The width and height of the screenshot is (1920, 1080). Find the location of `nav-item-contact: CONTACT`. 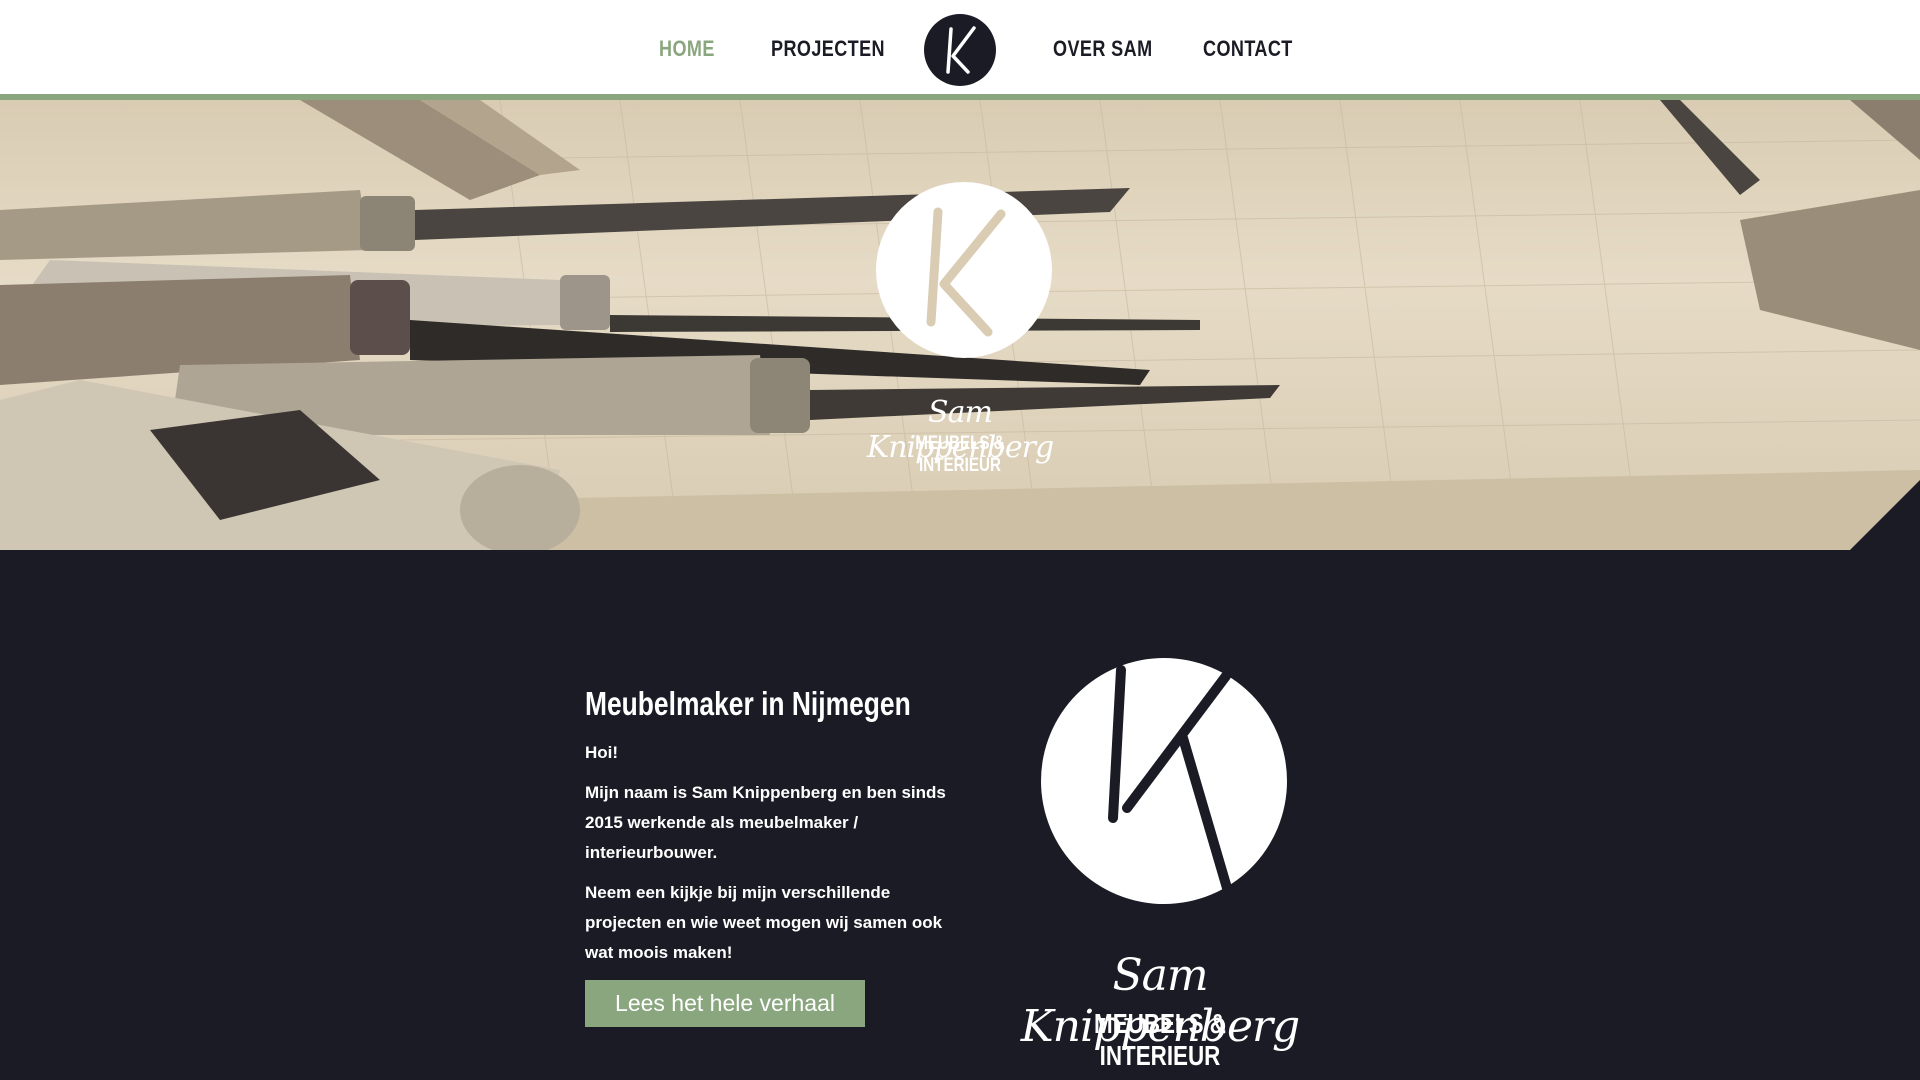

nav-item-contact: CONTACT is located at coordinates (1248, 49).